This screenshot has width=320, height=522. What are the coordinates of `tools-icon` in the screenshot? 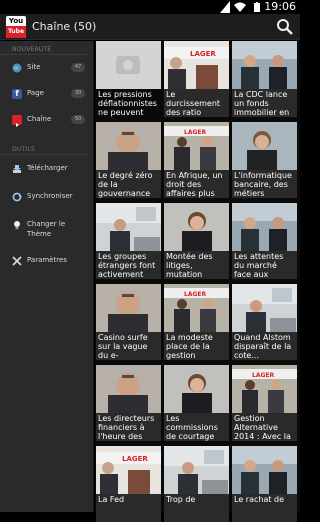 It's located at (17, 261).